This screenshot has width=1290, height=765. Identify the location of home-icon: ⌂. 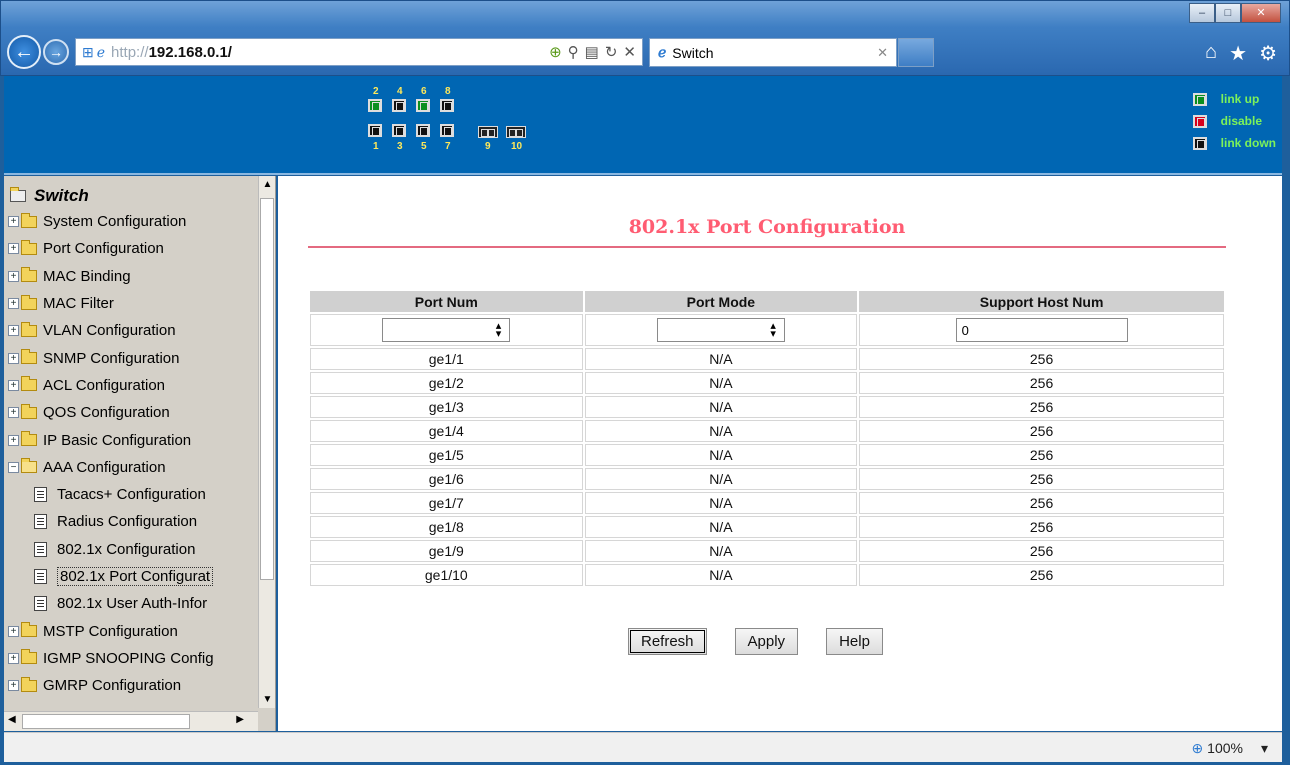
(1211, 53).